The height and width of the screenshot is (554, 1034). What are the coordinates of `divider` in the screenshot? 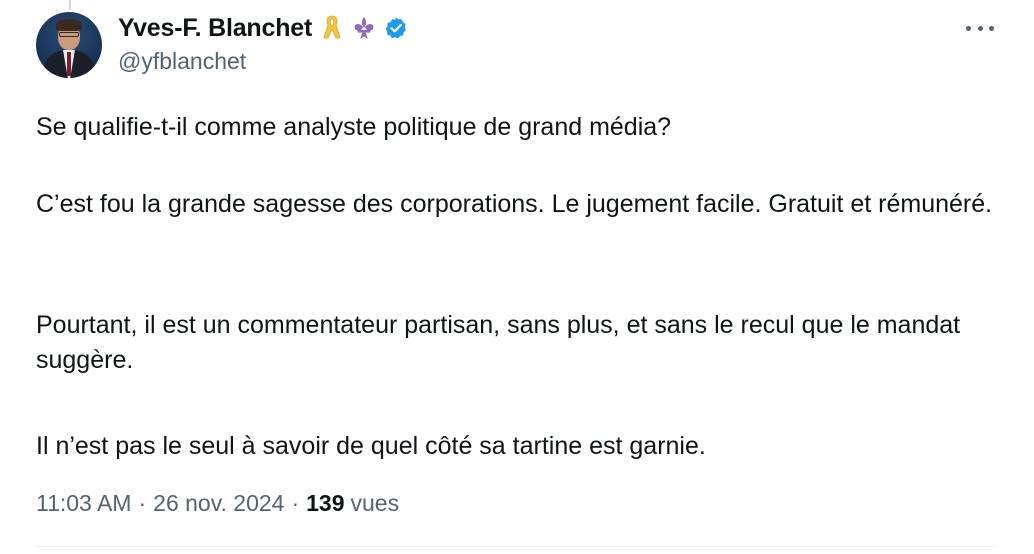 It's located at (517, 546).